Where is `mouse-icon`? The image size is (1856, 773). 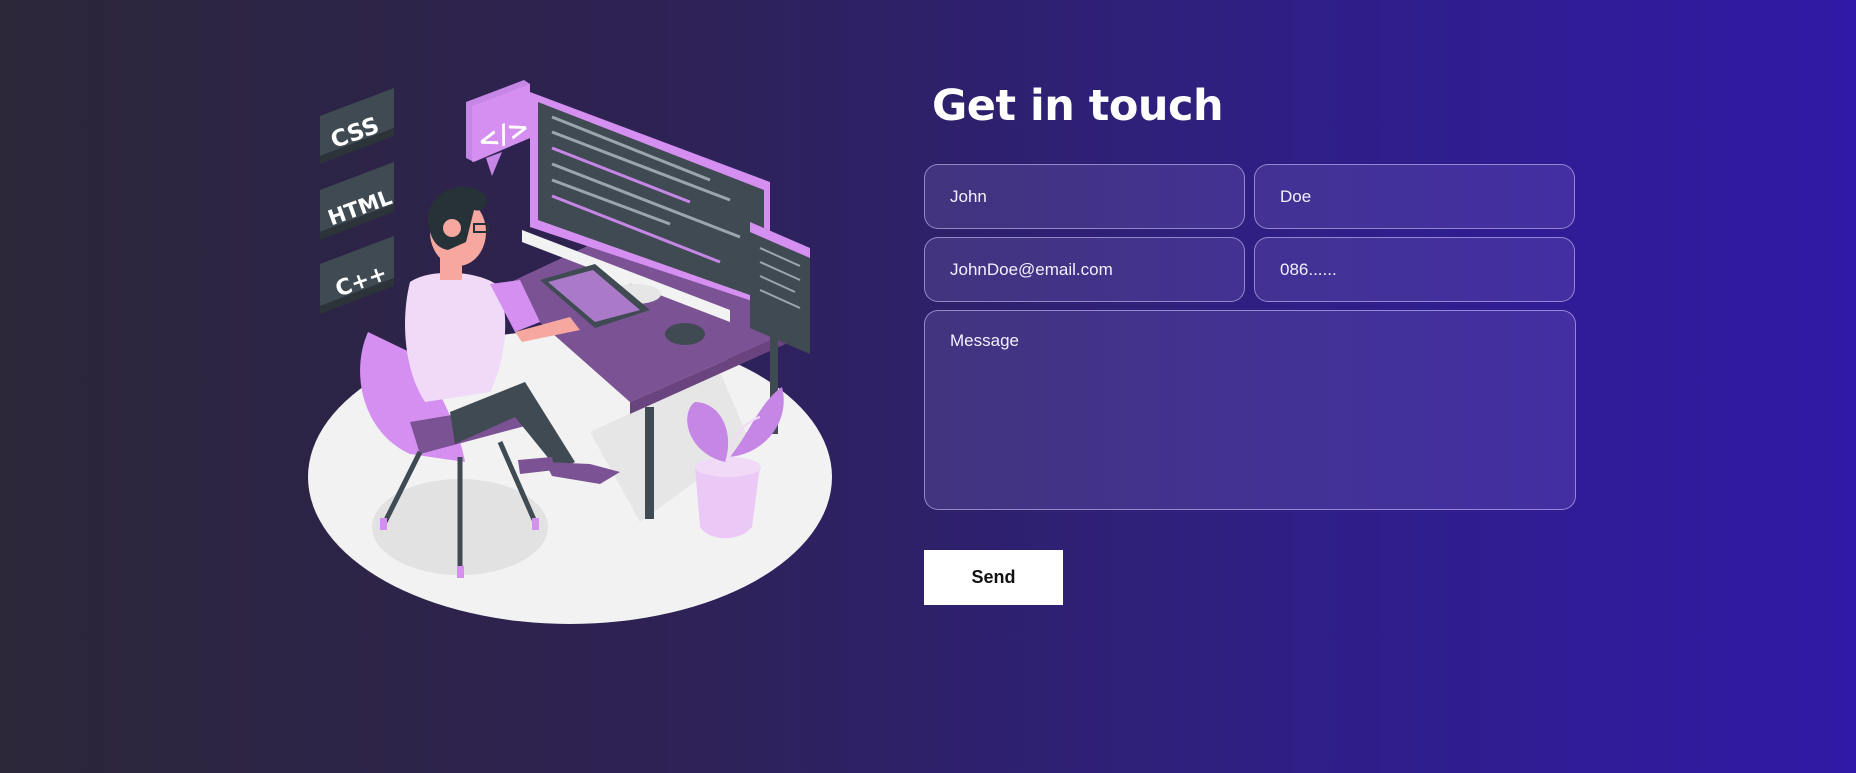
mouse-icon is located at coordinates (685, 334).